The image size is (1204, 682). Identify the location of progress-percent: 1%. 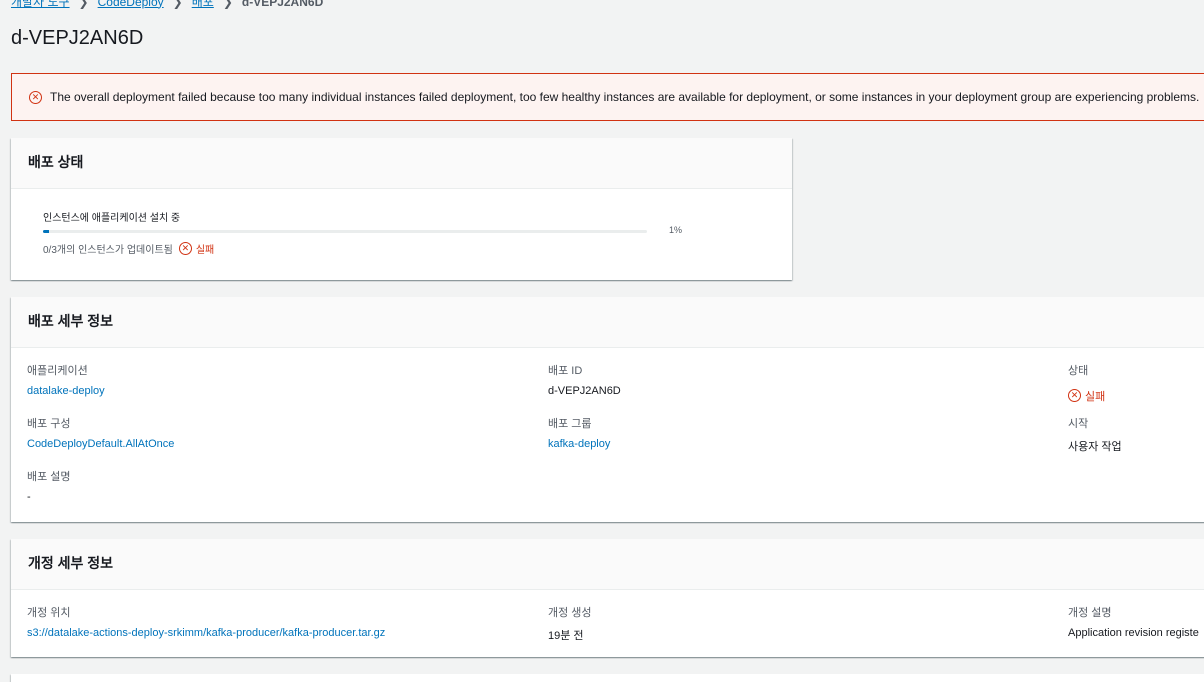
(676, 230).